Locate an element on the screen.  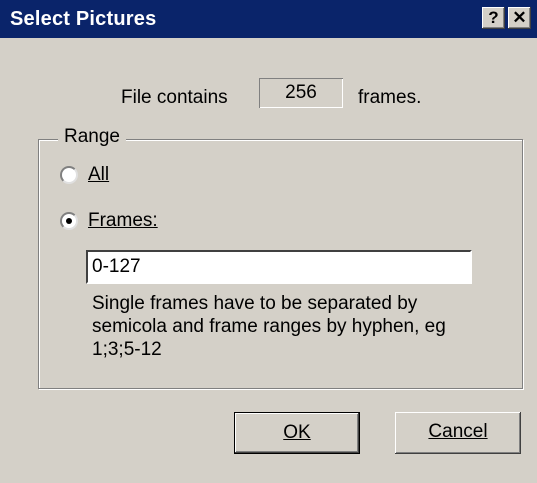
help-button: ? is located at coordinates (493, 18).